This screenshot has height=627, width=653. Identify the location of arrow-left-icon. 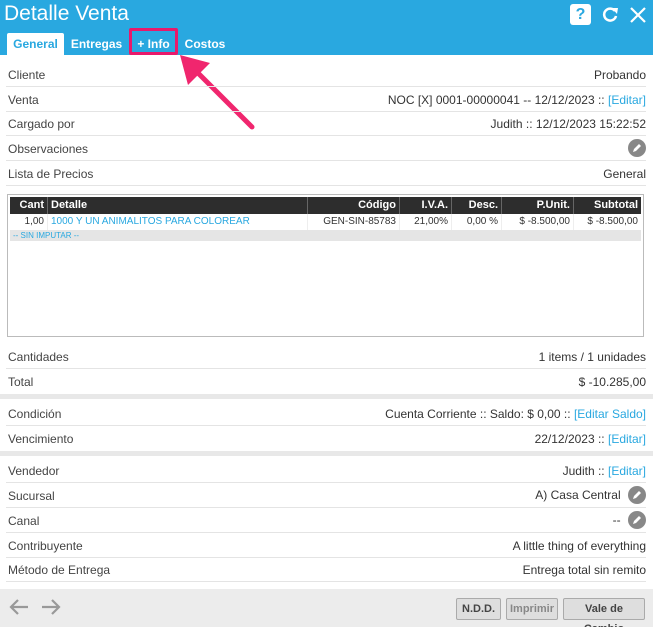
(19, 607).